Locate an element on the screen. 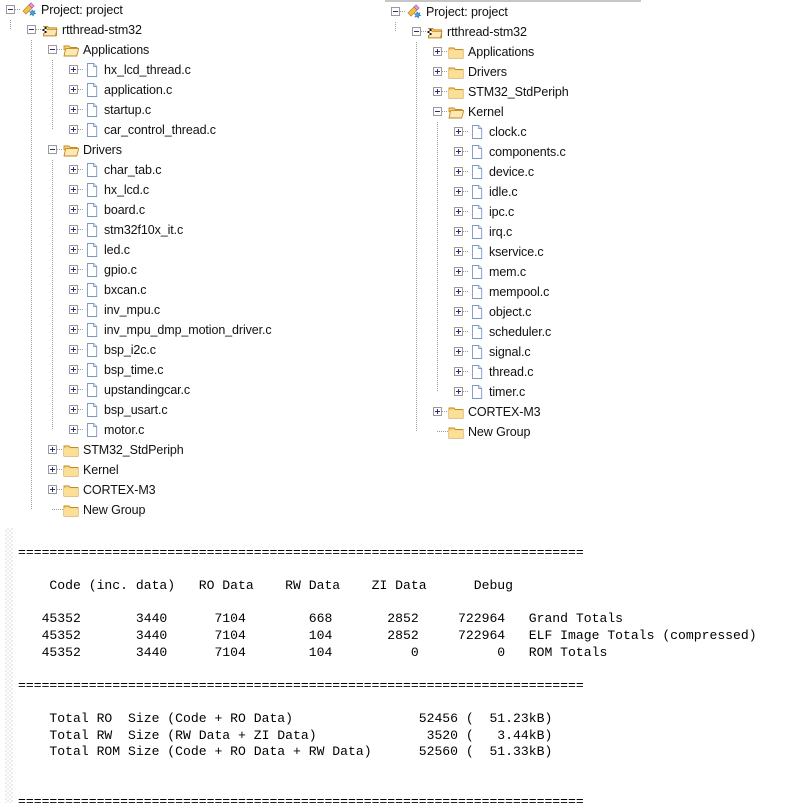 This screenshot has width=798, height=811. tree-node-label: bsp_usart.c is located at coordinates (136, 410).